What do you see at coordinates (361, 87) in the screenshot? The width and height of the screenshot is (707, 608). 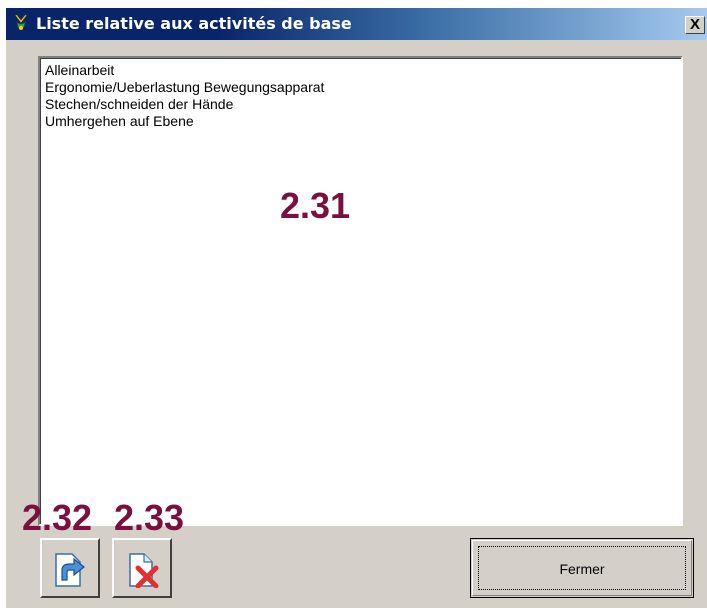 I see `list-item: Ergonomie/Ueberlastung Bewegungsapparat` at bounding box center [361, 87].